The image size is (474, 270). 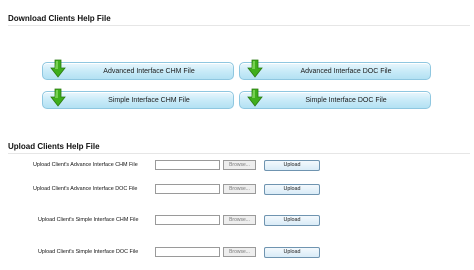 I want to click on advanced-chm-file-field, so click(x=187, y=165).